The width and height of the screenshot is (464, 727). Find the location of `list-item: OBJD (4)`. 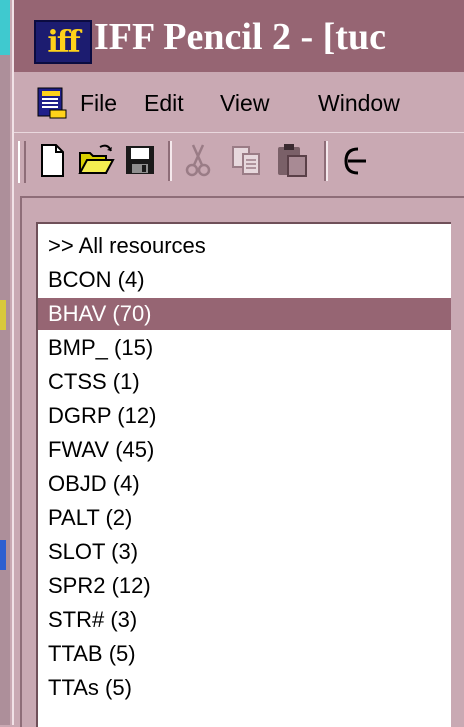

list-item: OBJD (4) is located at coordinates (244, 484).